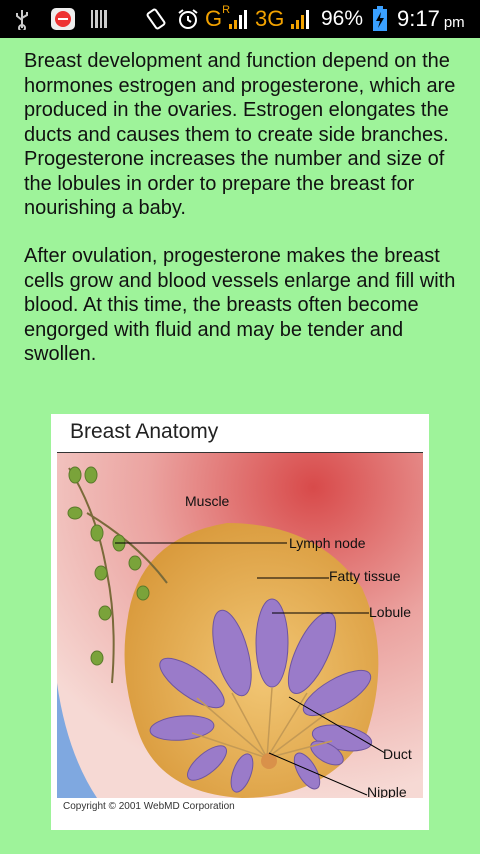 Image resolution: width=480 pixels, height=854 pixels. What do you see at coordinates (418, 18) in the screenshot?
I see `clock-time: 9:17` at bounding box center [418, 18].